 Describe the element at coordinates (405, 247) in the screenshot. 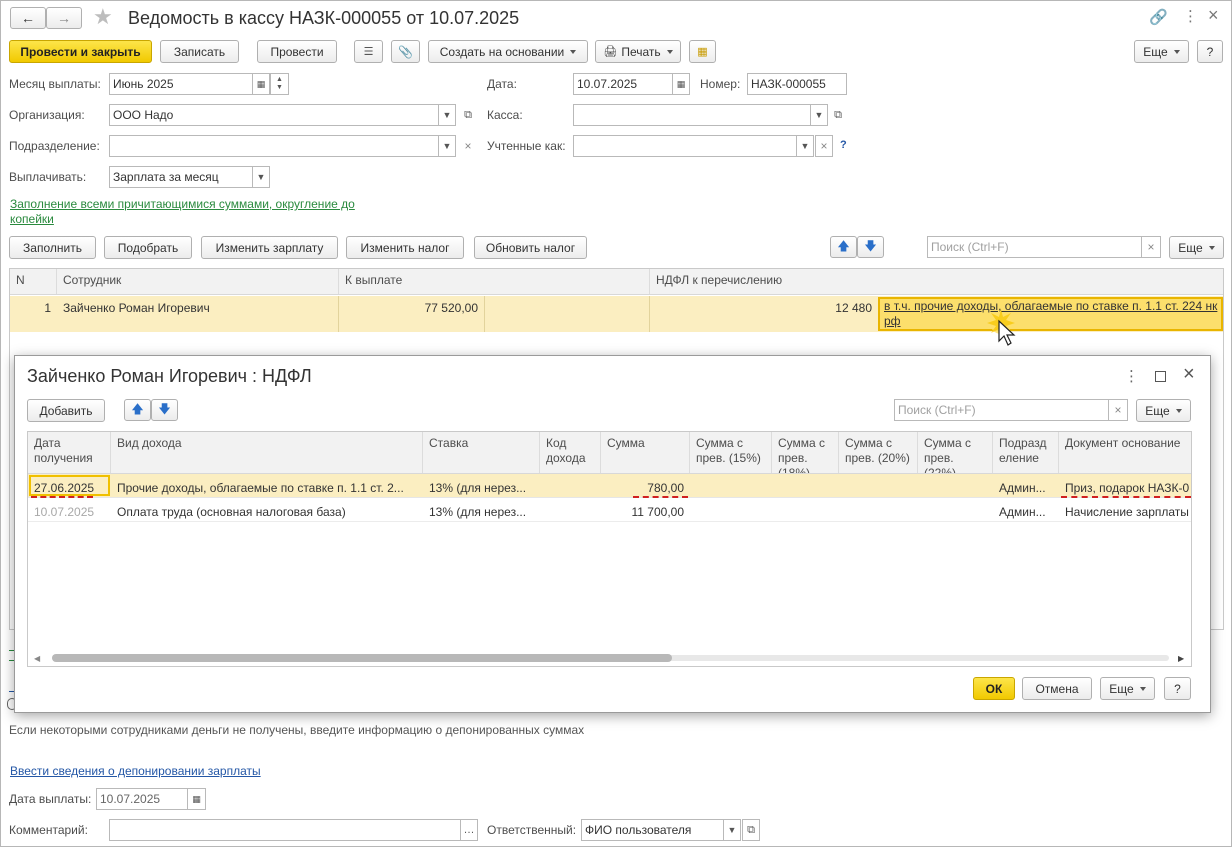

I see `change-tax-button: Изменить налог` at that location.